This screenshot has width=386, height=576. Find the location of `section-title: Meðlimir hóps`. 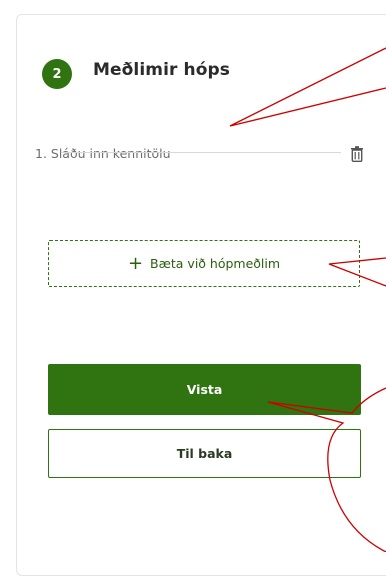

section-title: Meðlimir hóps is located at coordinates (161, 70).